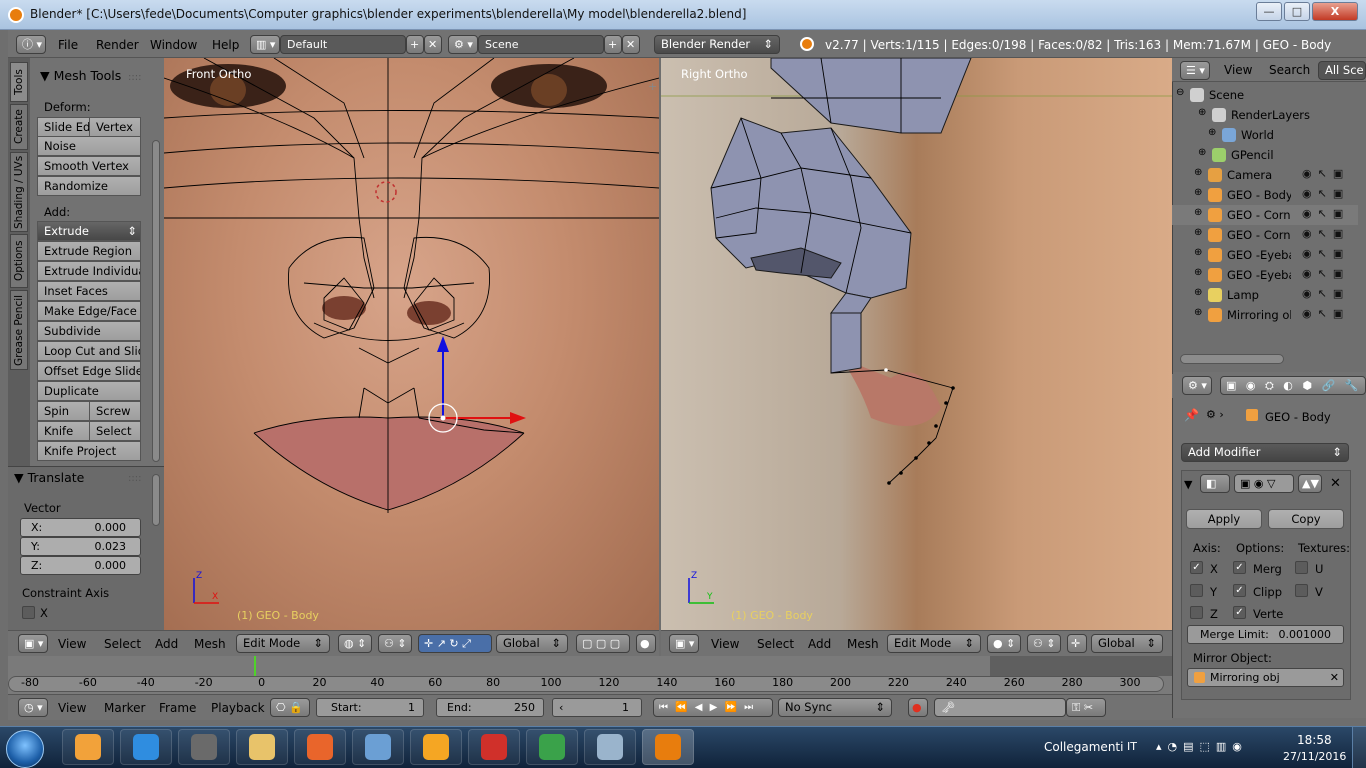 The image size is (1366, 768). I want to click on clipping-checkbox: ✓, so click(1239, 590).